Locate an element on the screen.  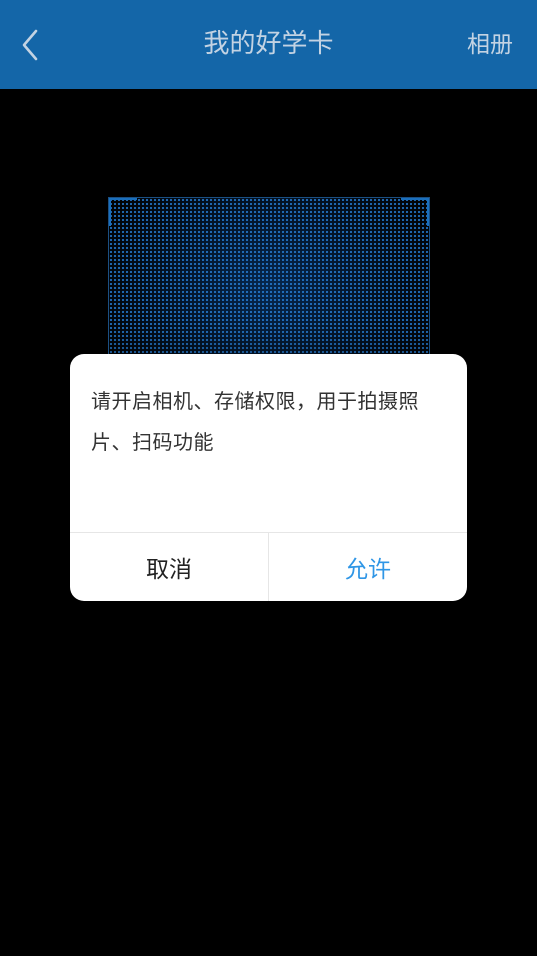
cancel-button: 取消 is located at coordinates (169, 567).